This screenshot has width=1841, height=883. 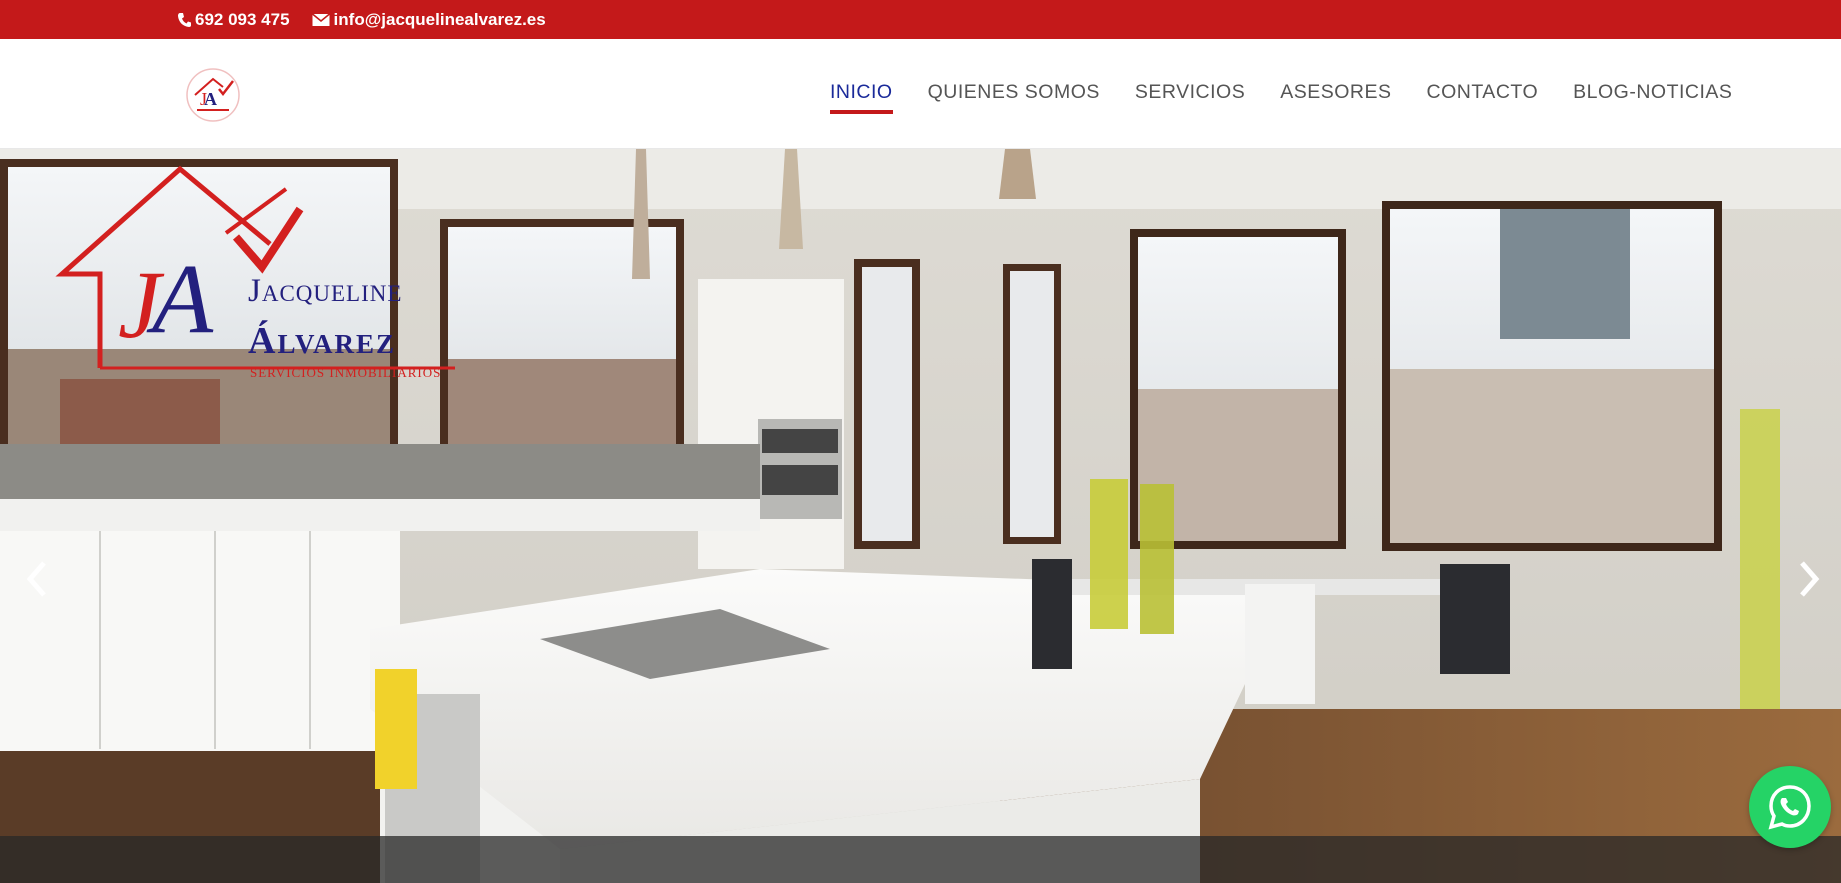 I want to click on logo-line-1: Jacqueline, so click(x=325, y=291).